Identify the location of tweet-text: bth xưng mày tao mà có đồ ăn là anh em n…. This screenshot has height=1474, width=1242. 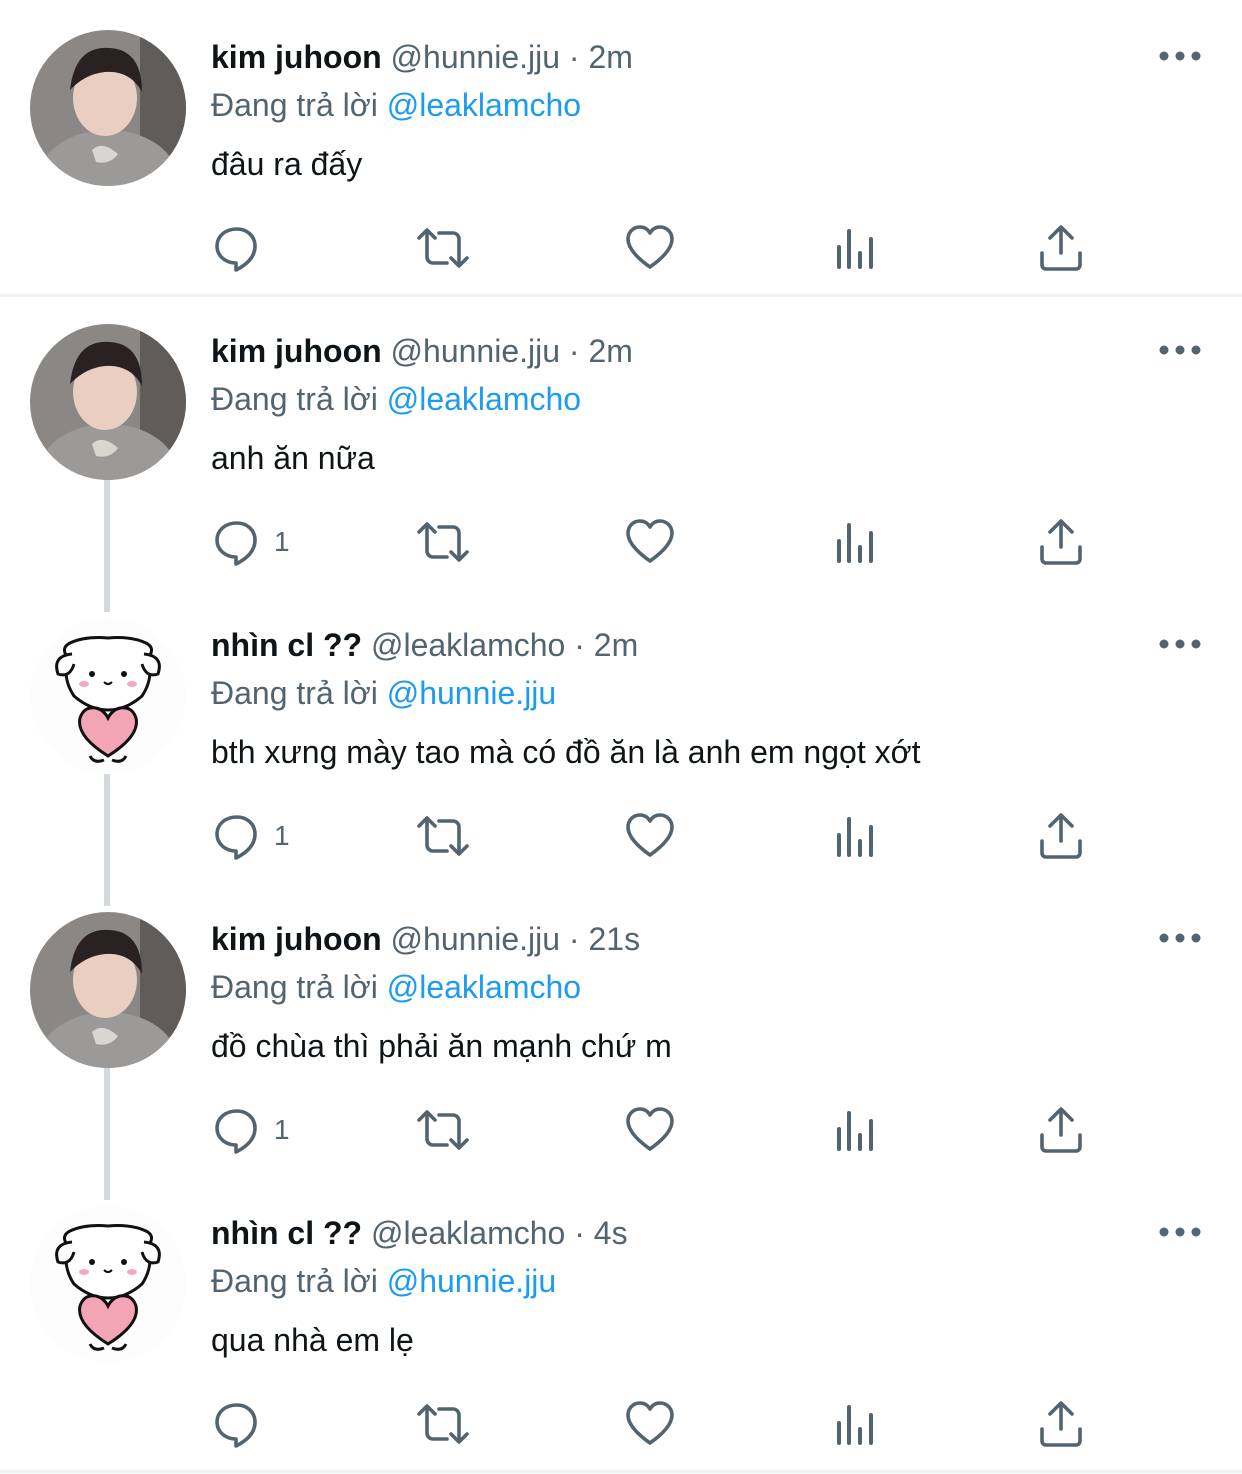
(566, 752).